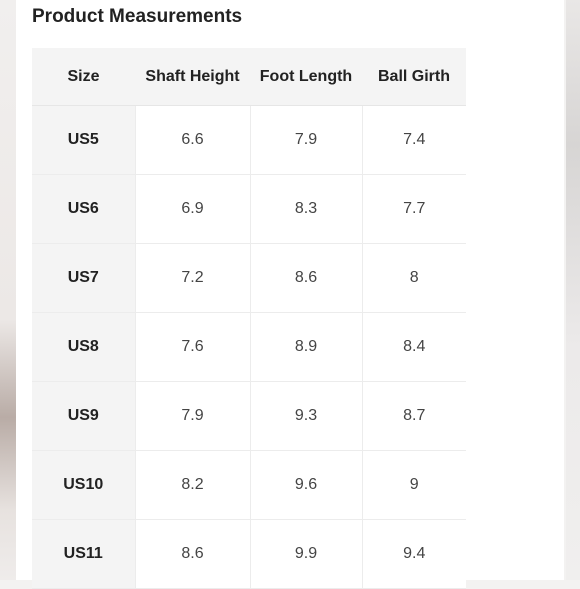 Image resolution: width=580 pixels, height=589 pixels. Describe the element at coordinates (192, 416) in the screenshot. I see `shaft-height-cell: 7.9` at that location.